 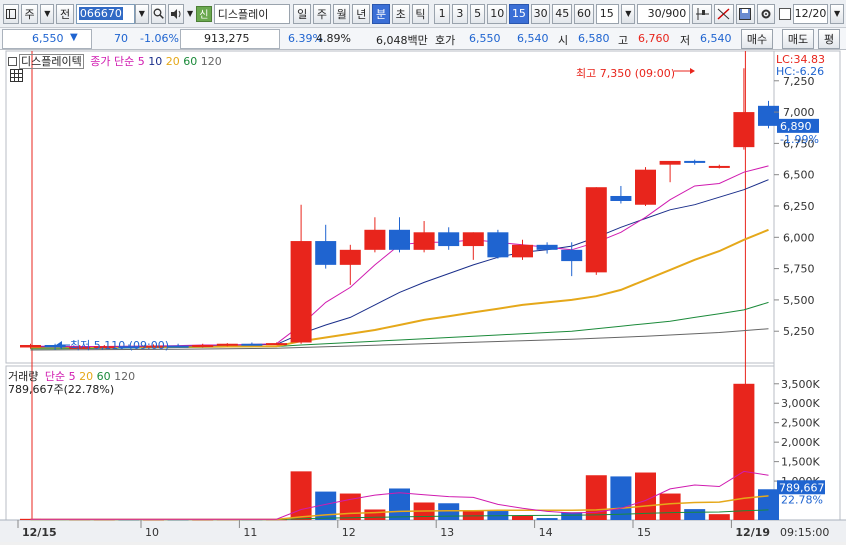 I want to click on price-panel-title: 디스플레이텍, so click(x=51, y=61).